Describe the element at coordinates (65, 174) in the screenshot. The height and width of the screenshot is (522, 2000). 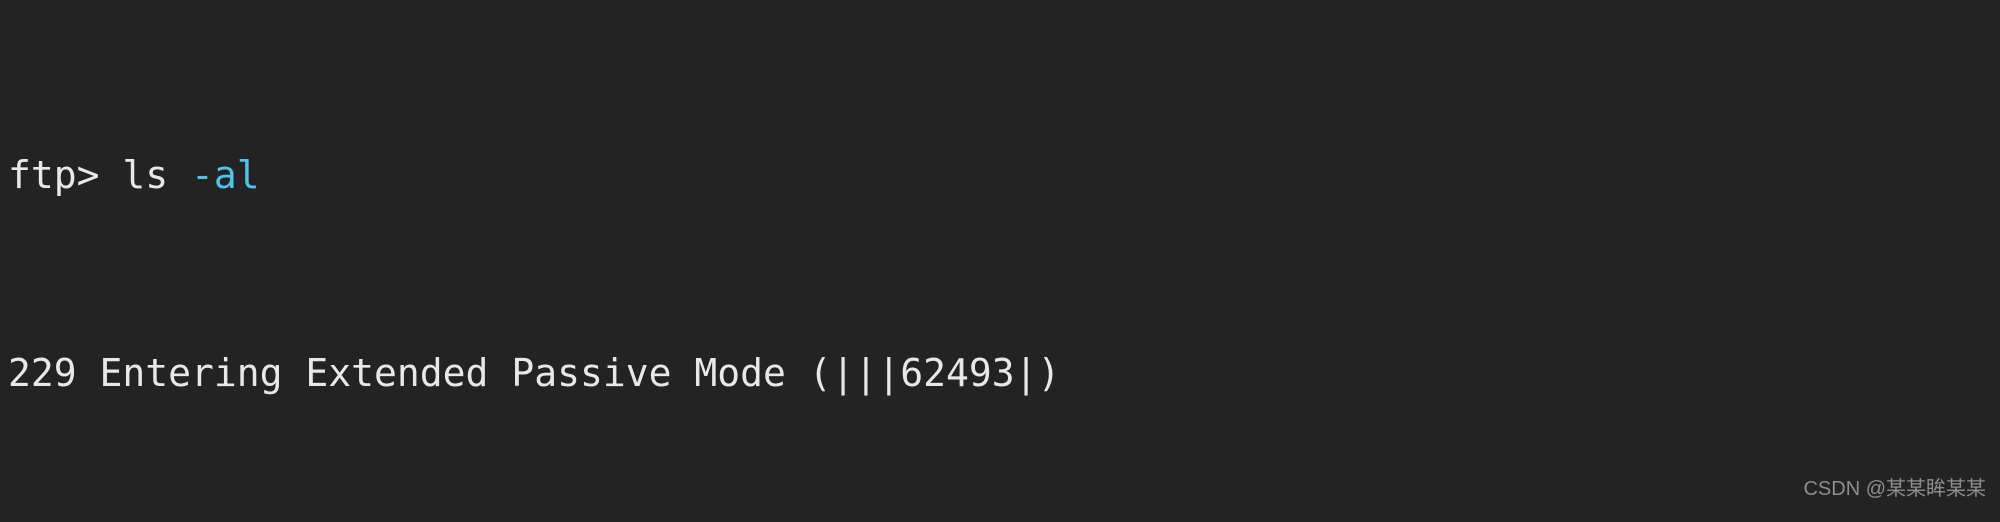
I see `ftp-prompt-label: ftp>` at that location.